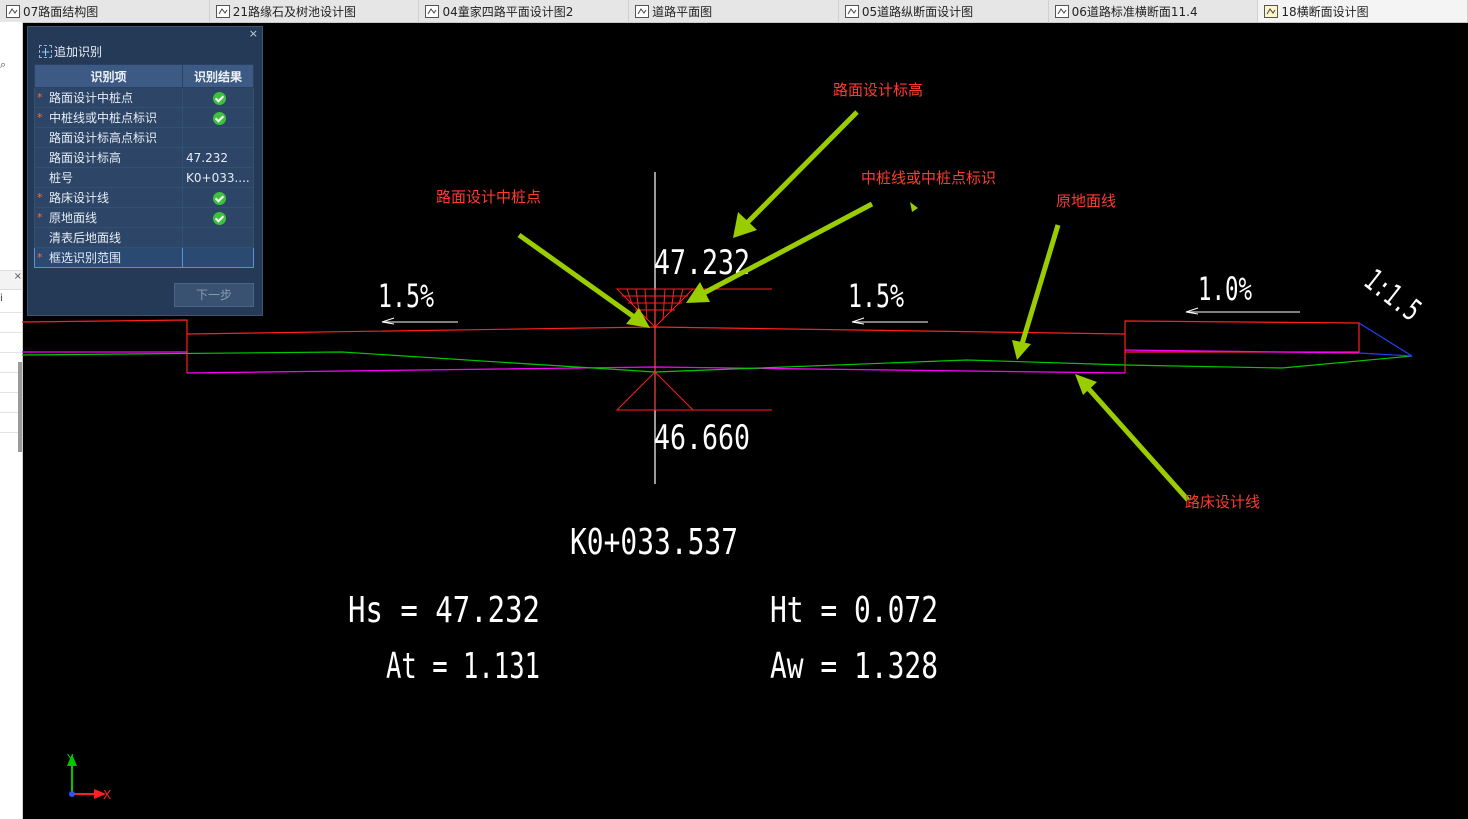 This screenshot has height=819, width=1468. What do you see at coordinates (702, 438) in the screenshot?
I see `bottom-elevation-text: 46.660` at bounding box center [702, 438].